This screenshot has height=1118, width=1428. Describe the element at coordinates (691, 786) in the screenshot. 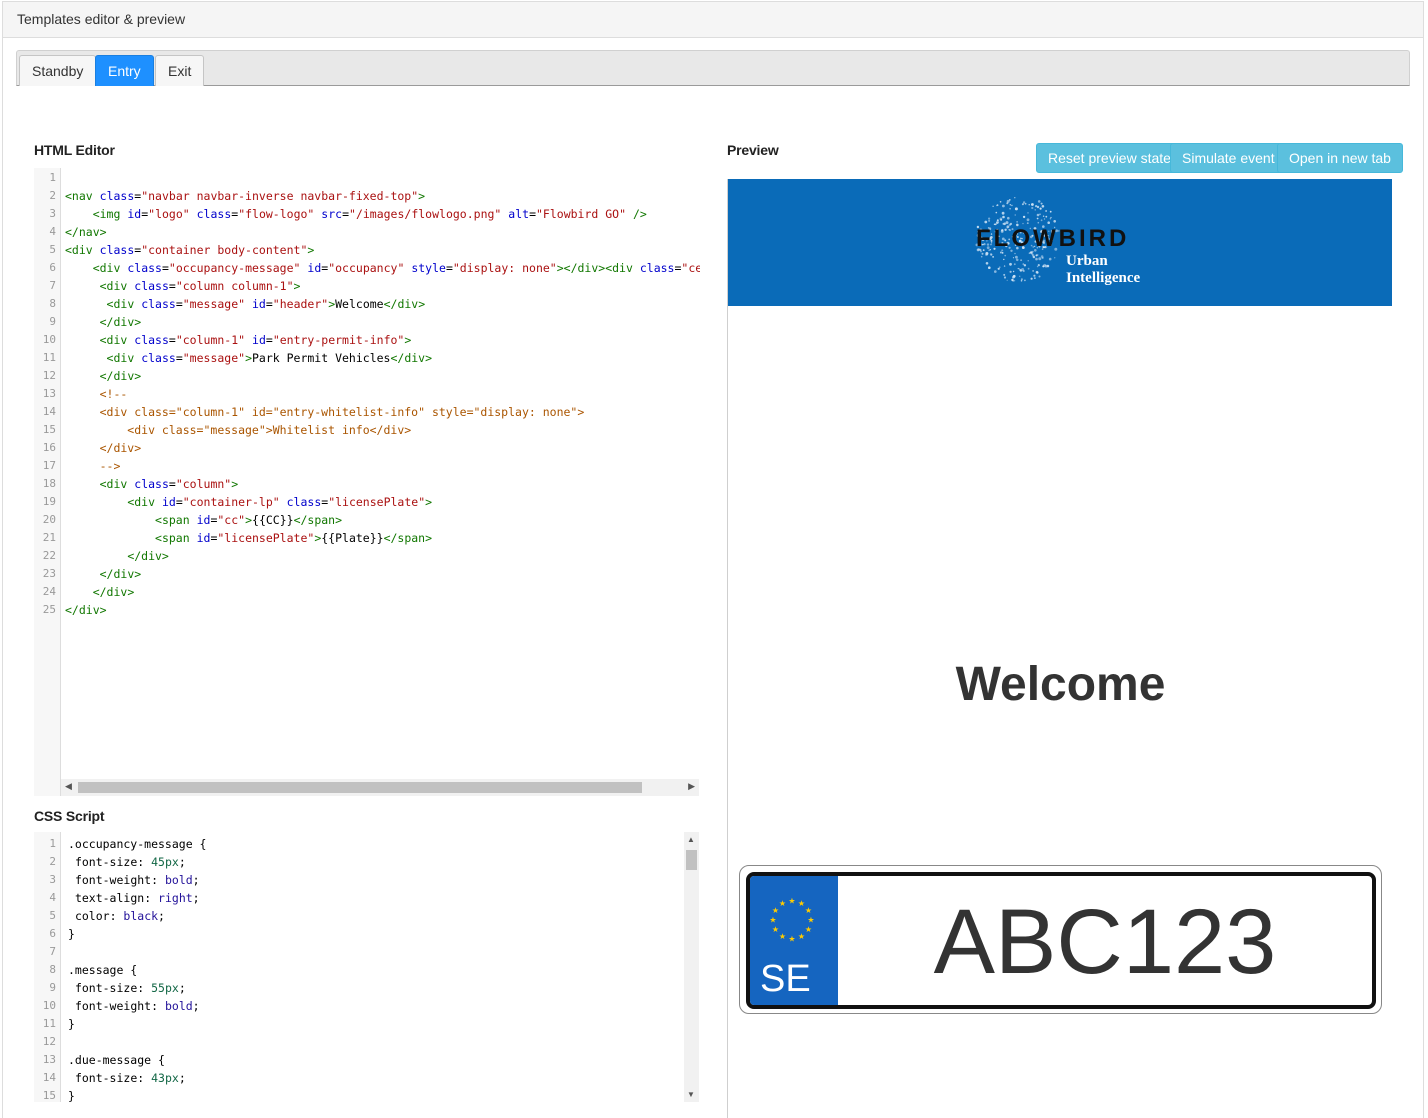

I see `scroll-right-arrow-icon: ▶` at that location.